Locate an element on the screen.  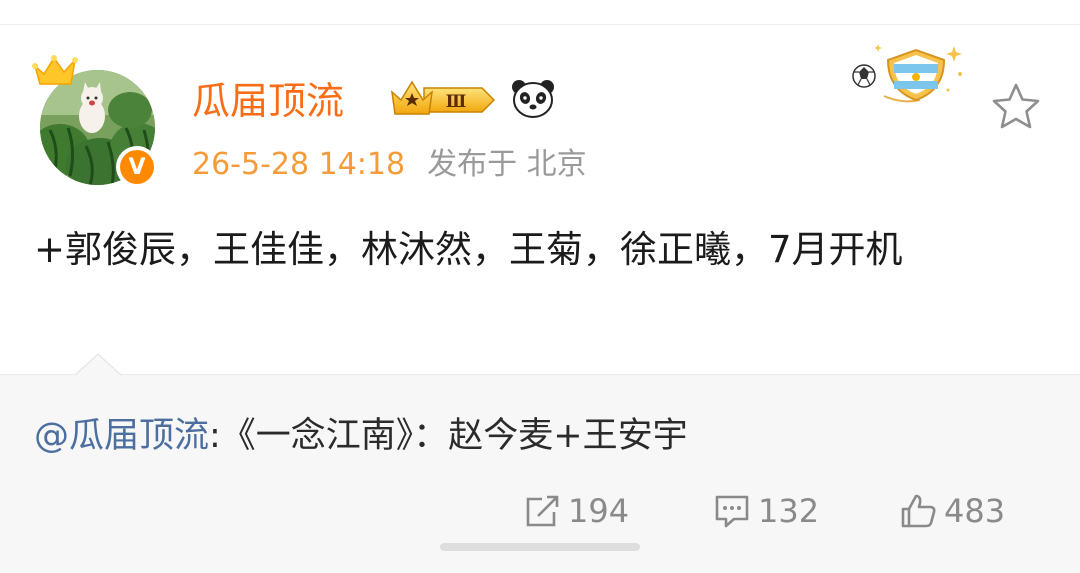
top-divider is located at coordinates (540, 24).